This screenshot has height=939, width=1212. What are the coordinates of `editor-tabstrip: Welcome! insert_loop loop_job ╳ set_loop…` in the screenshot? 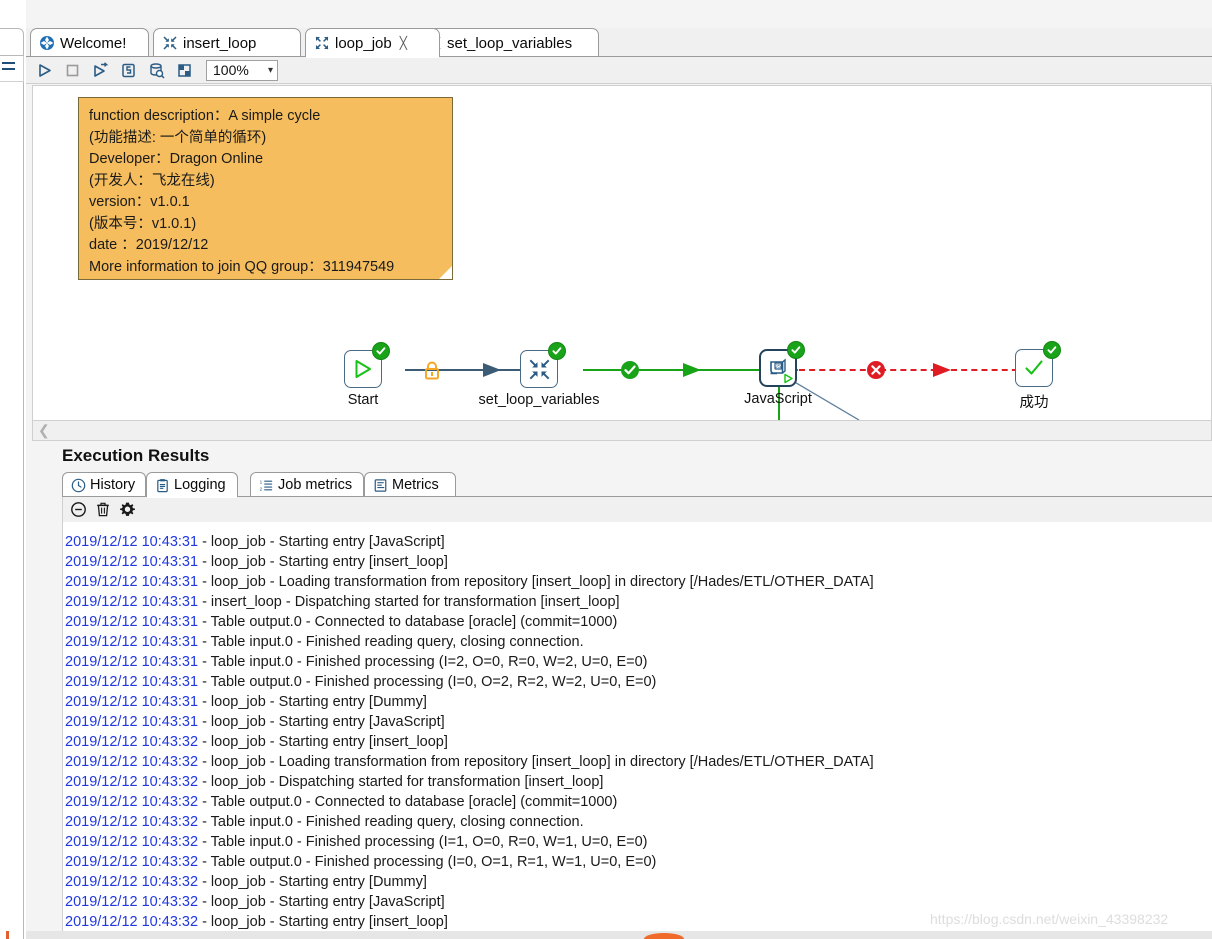 It's located at (619, 43).